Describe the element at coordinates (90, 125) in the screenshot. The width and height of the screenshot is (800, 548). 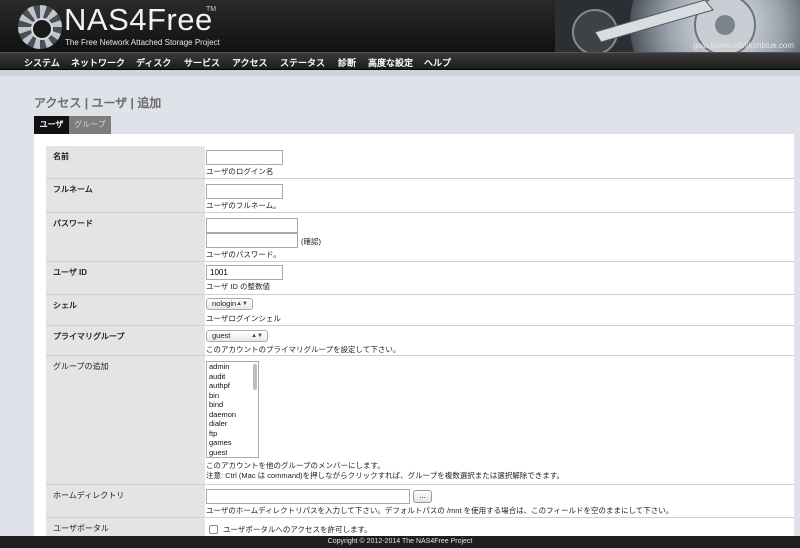
I see `tab-groups: グループ` at that location.